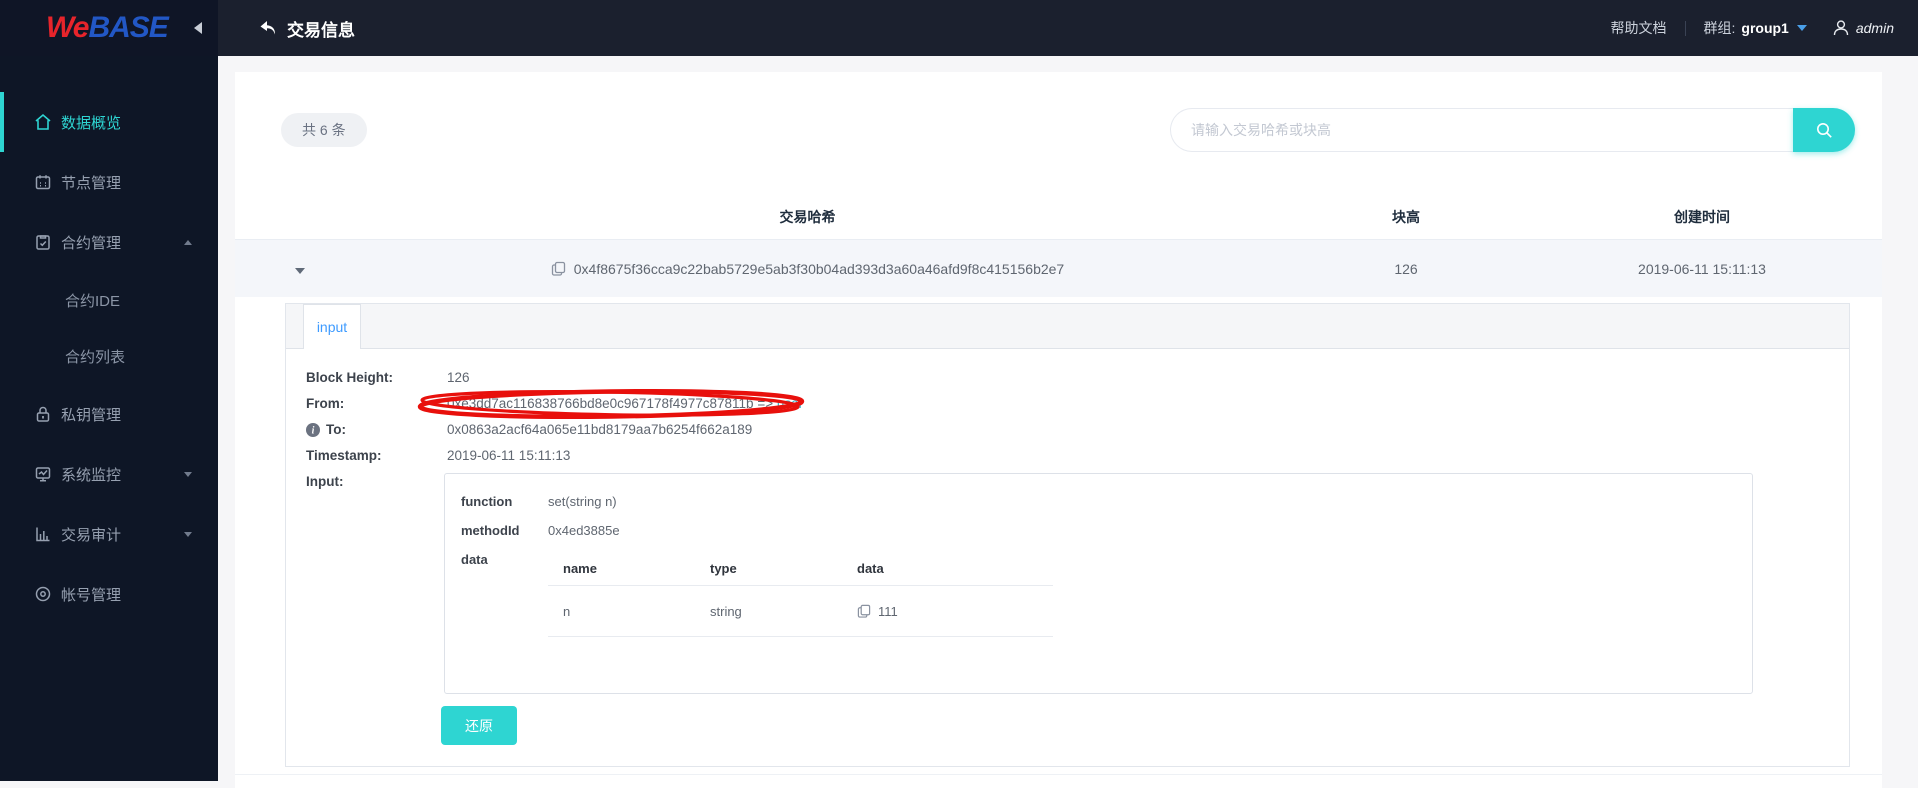 Image resolution: width=1918 pixels, height=788 pixels. I want to click on header-right: 帮助文档 群组: group1 admin, so click(1752, 28).